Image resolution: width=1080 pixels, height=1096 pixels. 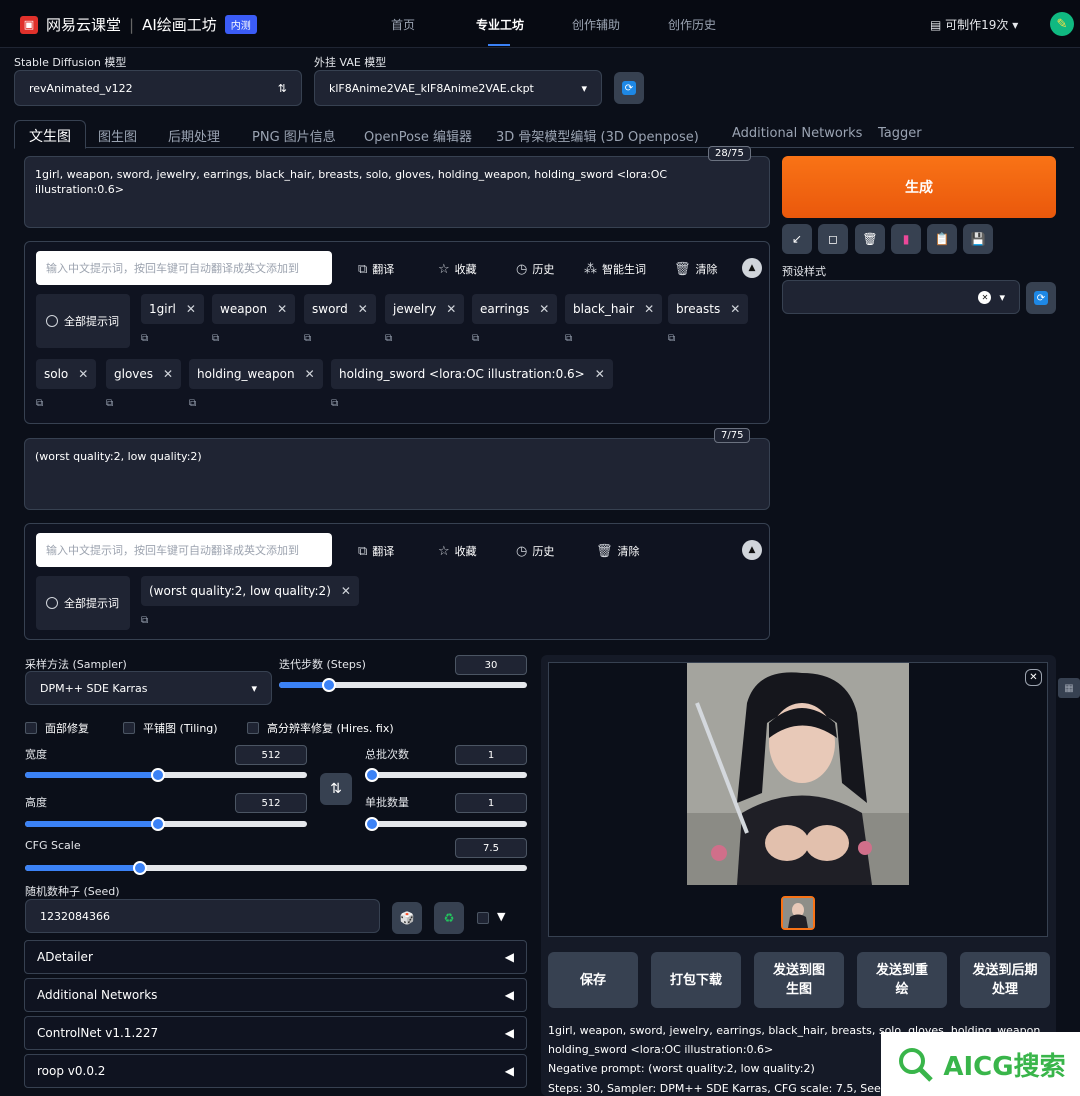 What do you see at coordinates (1033, 677) in the screenshot?
I see `close-gallery-button: ✕` at bounding box center [1033, 677].